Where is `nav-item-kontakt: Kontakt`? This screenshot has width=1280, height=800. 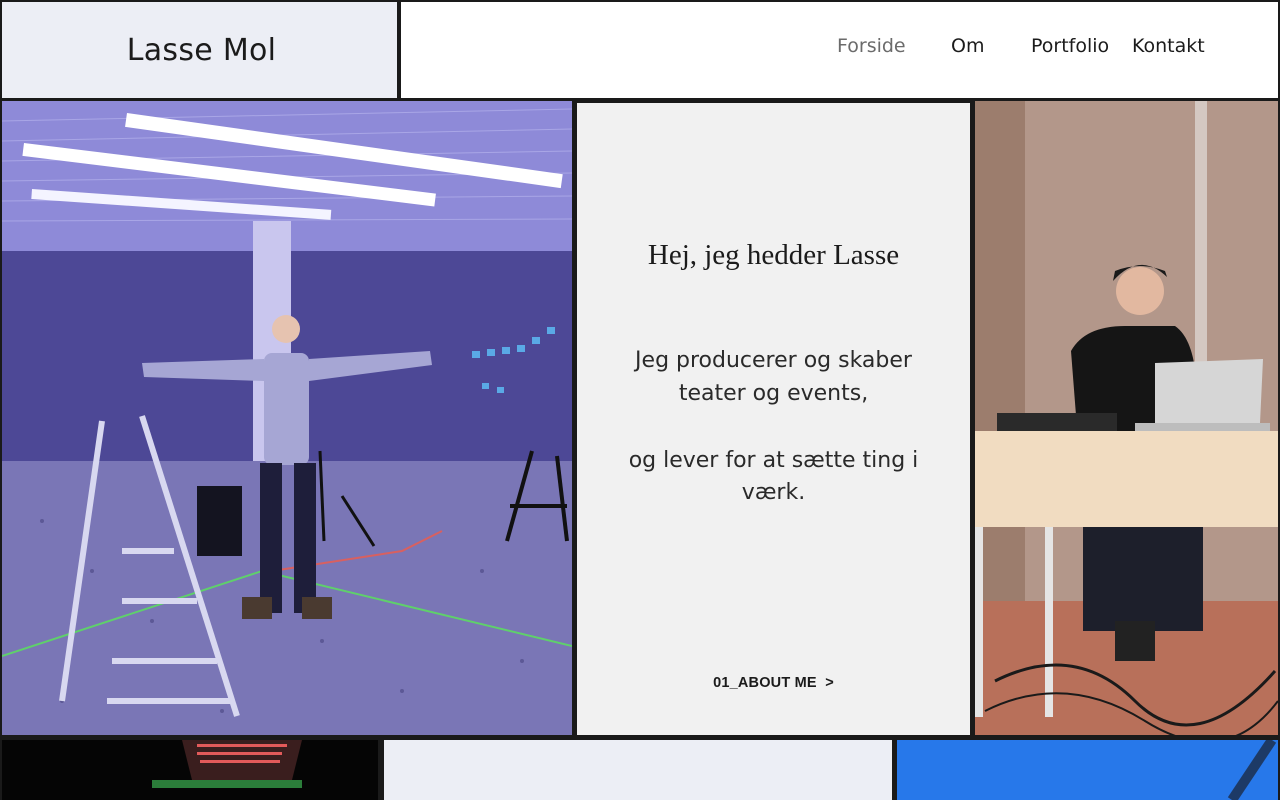
nav-item-kontakt: Kontakt is located at coordinates (1168, 46).